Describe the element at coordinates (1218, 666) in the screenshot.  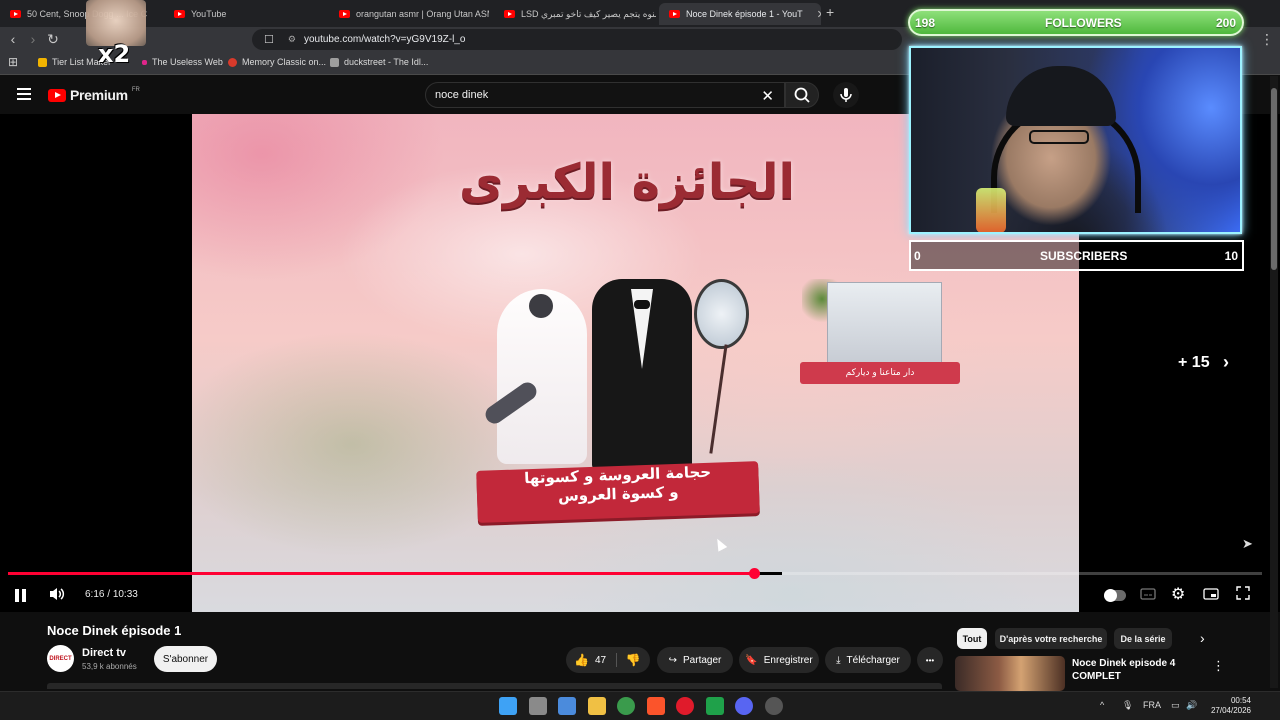
I see `recommendation-menu-icon: ⋮` at that location.